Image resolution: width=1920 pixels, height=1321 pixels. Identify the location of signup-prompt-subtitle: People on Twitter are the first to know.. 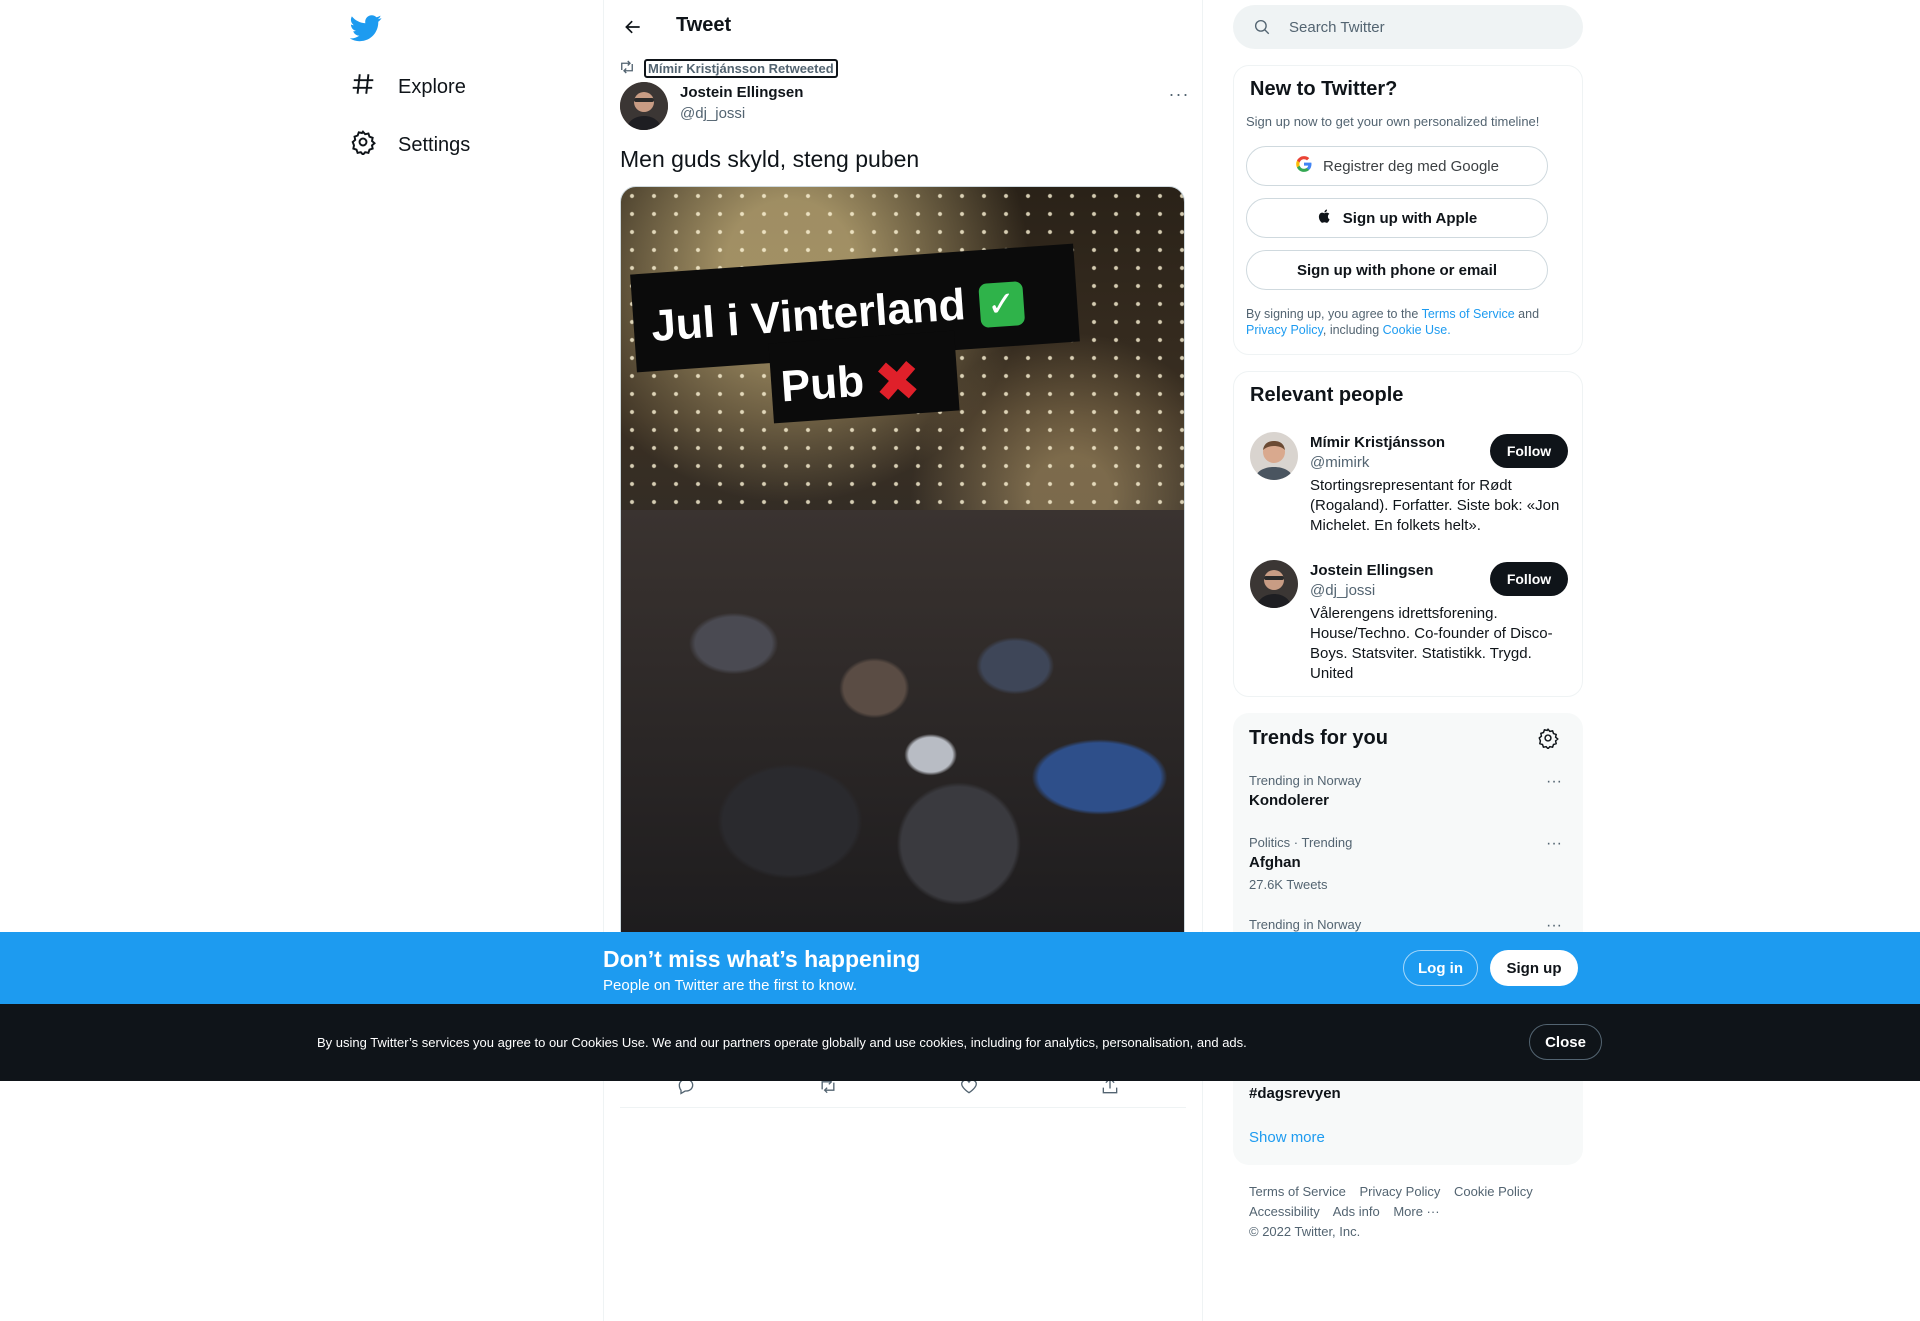
(730, 985).